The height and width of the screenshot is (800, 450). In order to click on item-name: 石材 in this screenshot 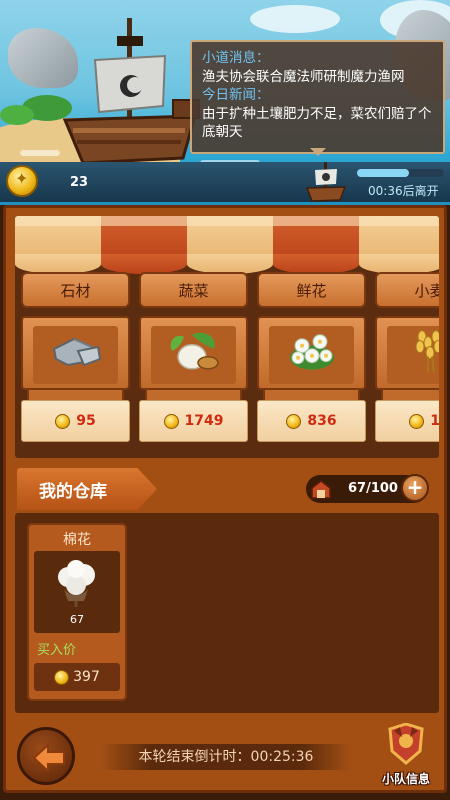, I will do `click(75, 290)`.